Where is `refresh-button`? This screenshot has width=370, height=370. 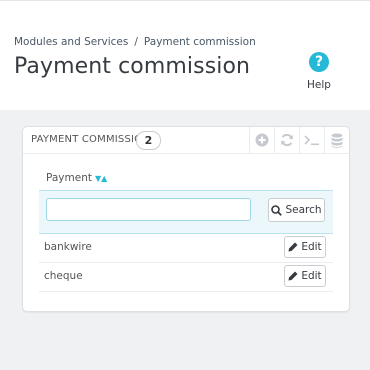 refresh-button is located at coordinates (286, 140).